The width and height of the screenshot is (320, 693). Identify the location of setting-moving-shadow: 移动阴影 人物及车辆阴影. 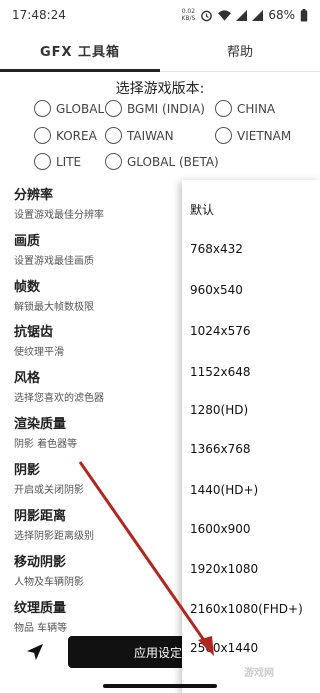
(49, 569).